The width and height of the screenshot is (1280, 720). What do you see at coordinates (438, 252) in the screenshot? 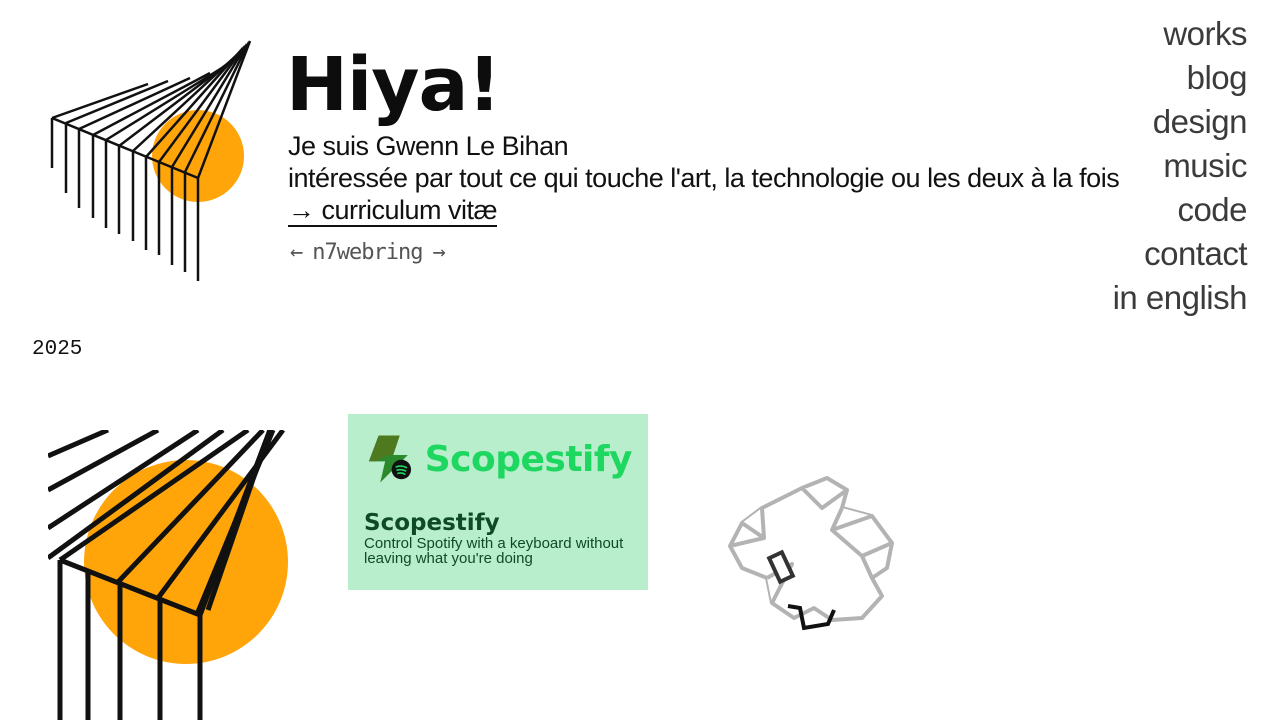
I see `webring-next-arrow: →` at bounding box center [438, 252].